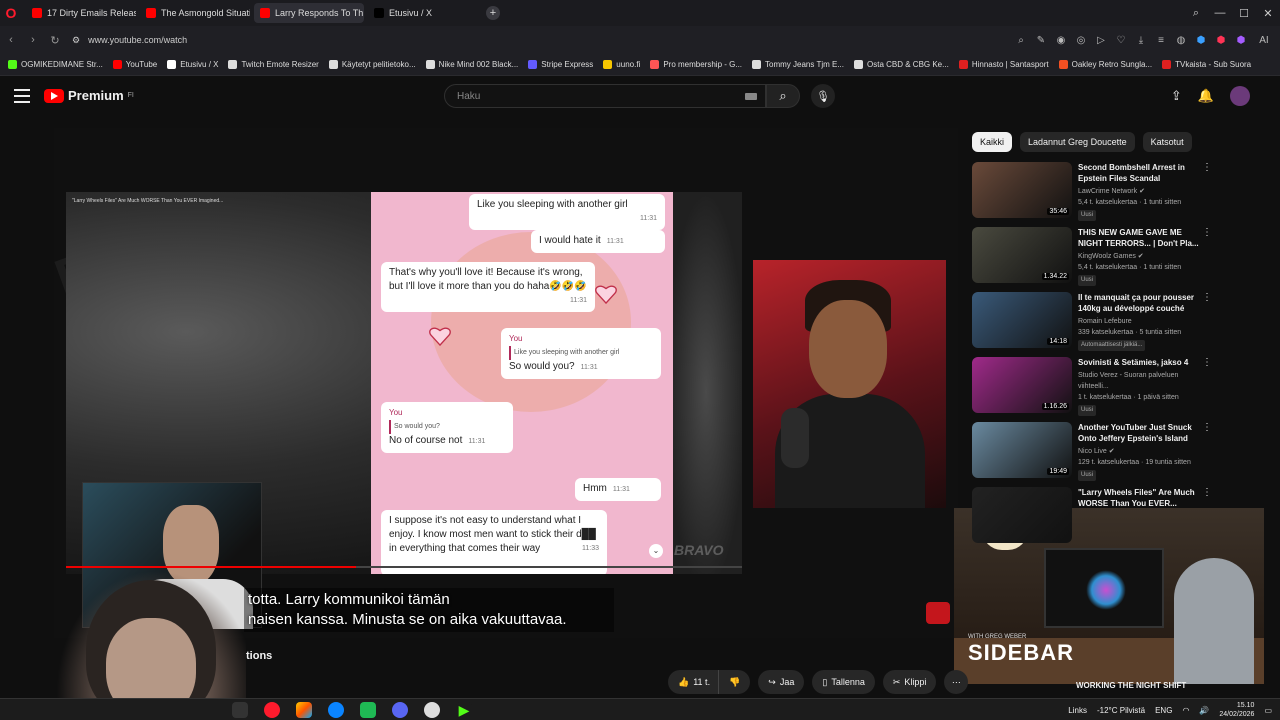 Image resolution: width=1280 pixels, height=720 pixels. What do you see at coordinates (76, 40) in the screenshot?
I see `site-info-icon: ⚙` at bounding box center [76, 40].